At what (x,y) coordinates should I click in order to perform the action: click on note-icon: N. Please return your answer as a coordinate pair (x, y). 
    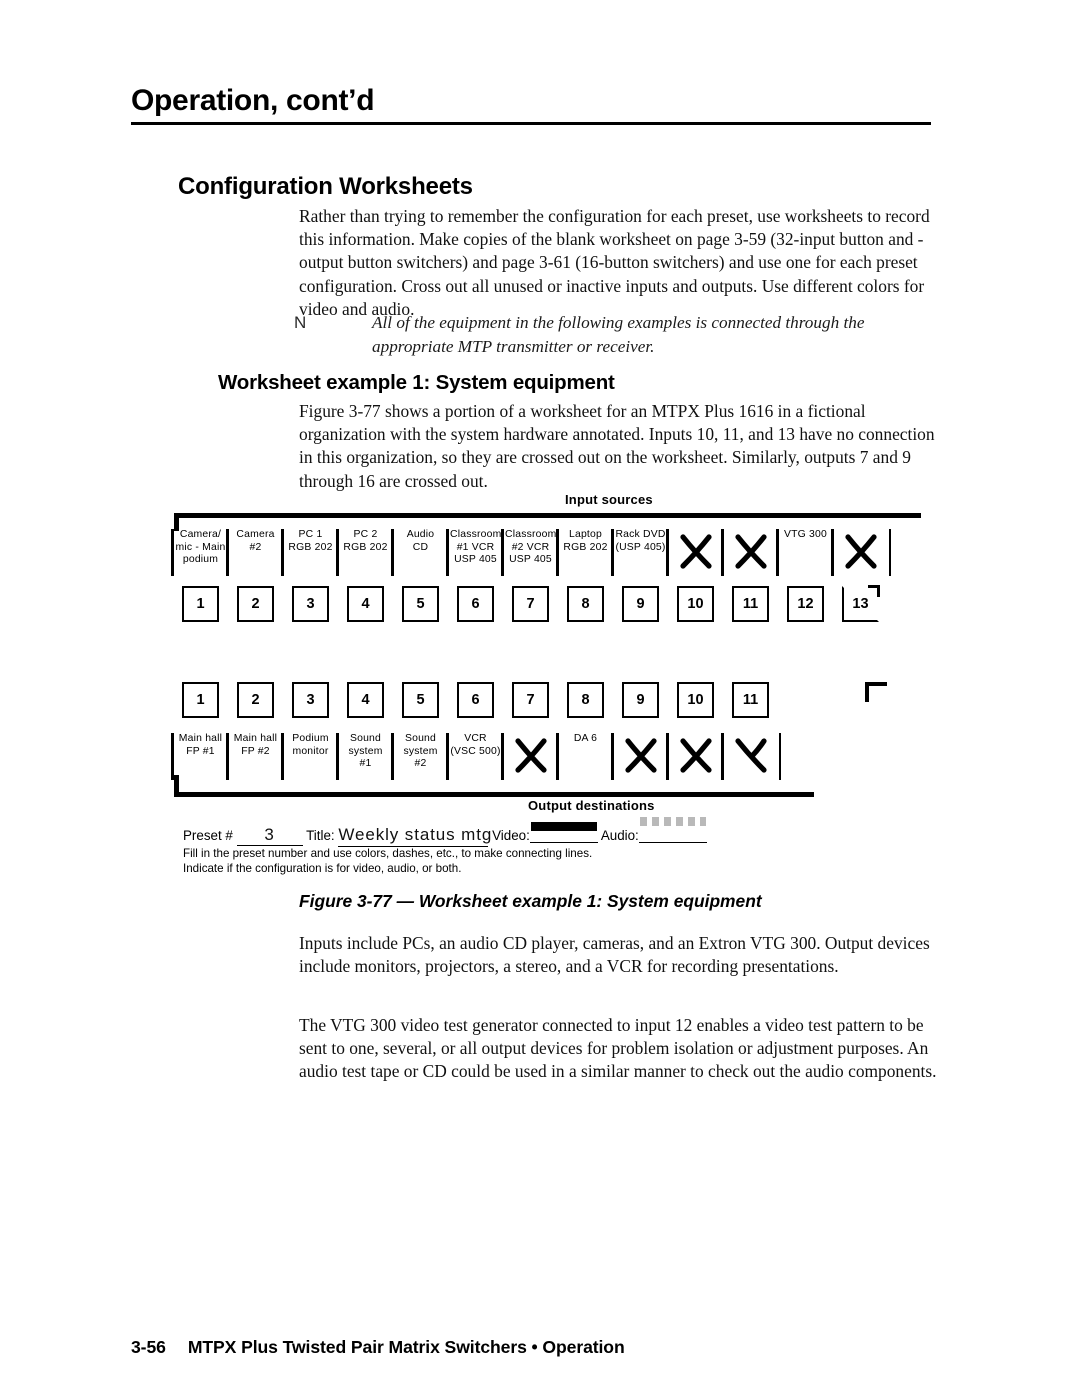
    Looking at the image, I should click on (300, 322).